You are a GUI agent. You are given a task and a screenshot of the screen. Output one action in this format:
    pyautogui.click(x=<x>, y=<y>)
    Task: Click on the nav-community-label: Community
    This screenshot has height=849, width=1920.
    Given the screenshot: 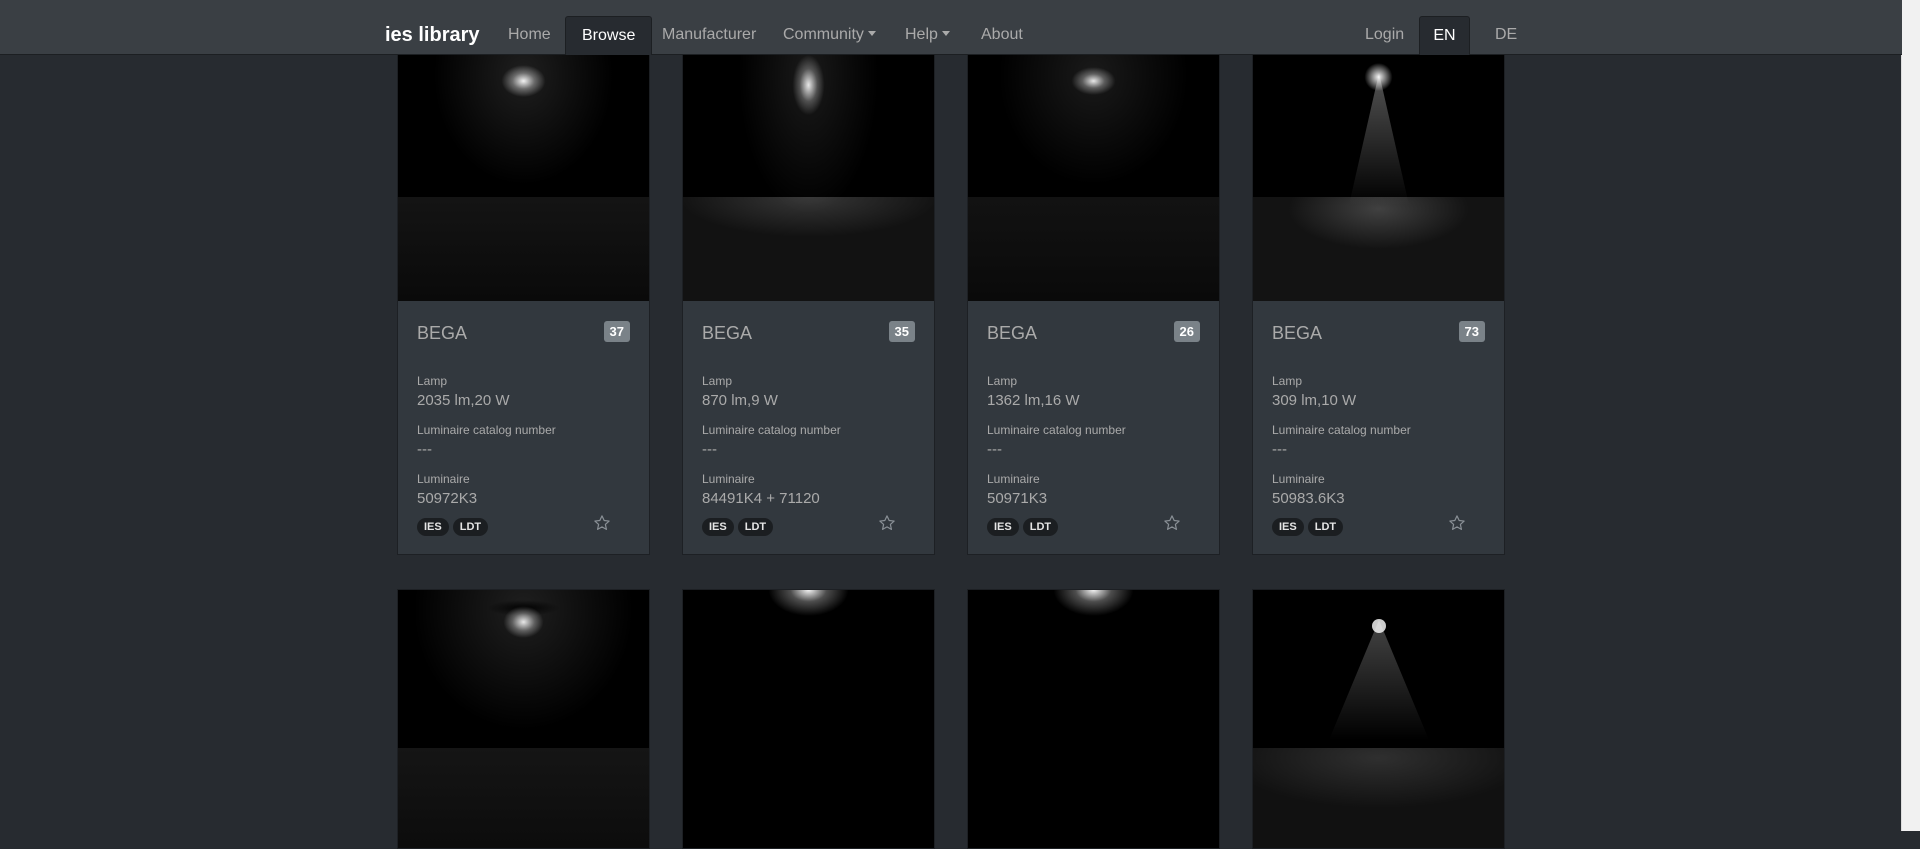 What is the action you would take?
    pyautogui.click(x=823, y=34)
    